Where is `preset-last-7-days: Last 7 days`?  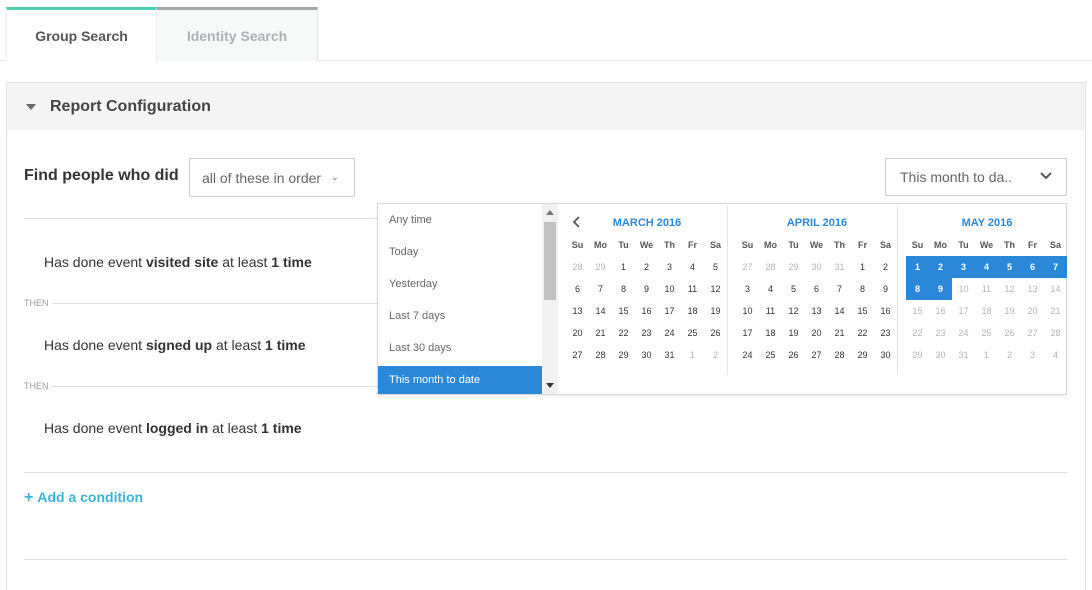
preset-last-7-days: Last 7 days is located at coordinates (460, 316).